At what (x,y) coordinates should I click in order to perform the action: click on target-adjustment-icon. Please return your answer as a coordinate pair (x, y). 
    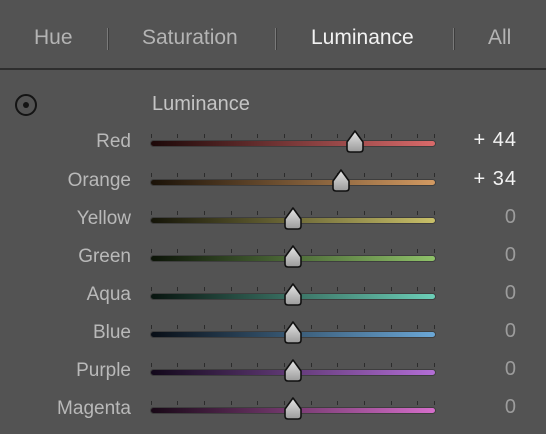
    Looking at the image, I should click on (26, 105).